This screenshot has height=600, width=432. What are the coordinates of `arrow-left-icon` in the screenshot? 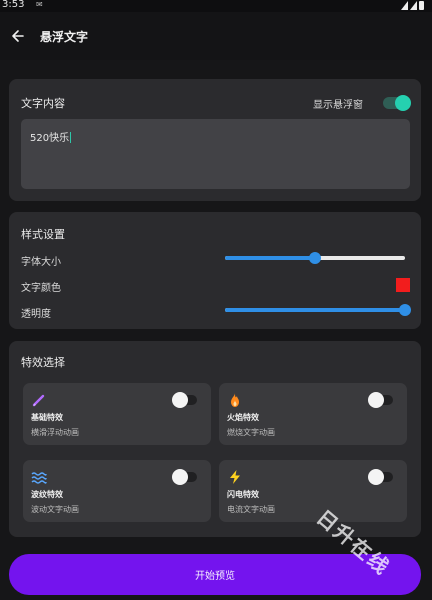 It's located at (18, 36).